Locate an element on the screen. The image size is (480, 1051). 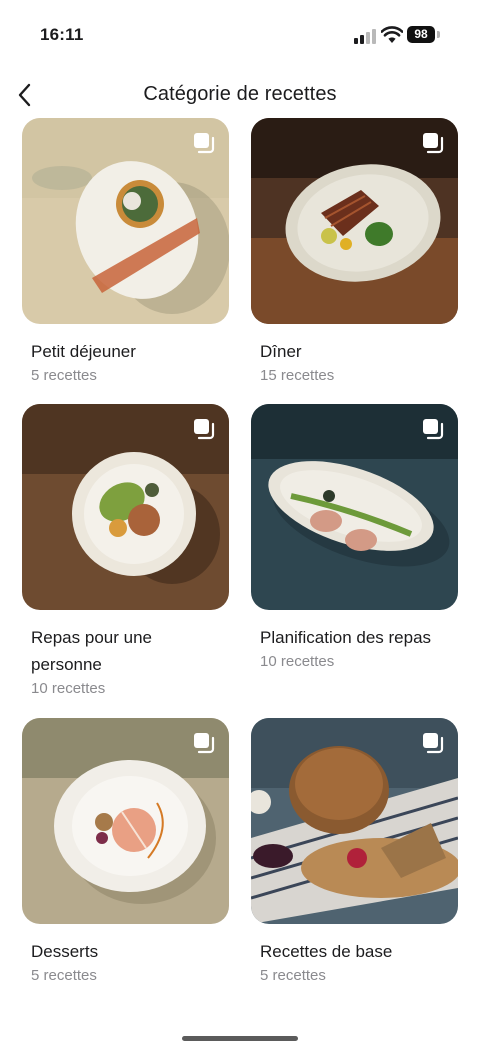
category-card-petit-dejeuner: Petit déjeuner 5 recettes is located at coordinates (125, 251).